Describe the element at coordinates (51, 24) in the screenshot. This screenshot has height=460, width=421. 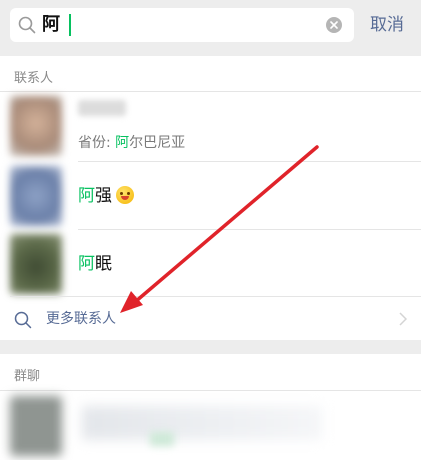
I see `search-query-text: 阿` at that location.